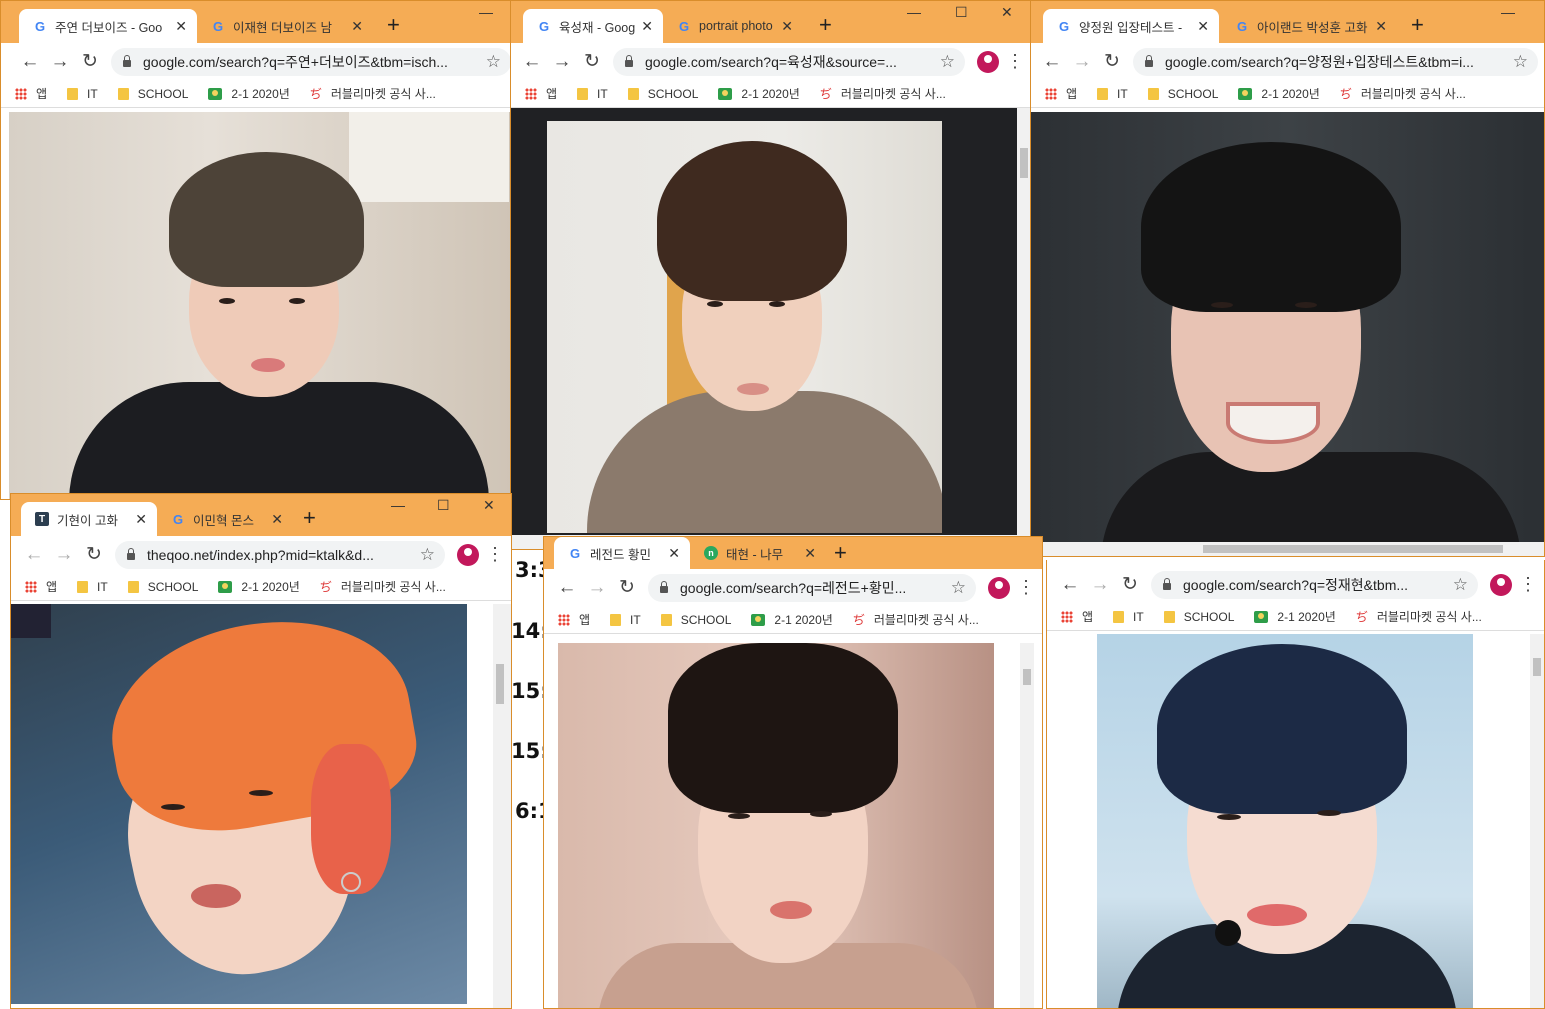 This screenshot has height=1009, width=1545. Describe the element at coordinates (285, 26) in the screenshot. I see `tab-inactive: G 이재현 더보이즈 남 ✕` at that location.